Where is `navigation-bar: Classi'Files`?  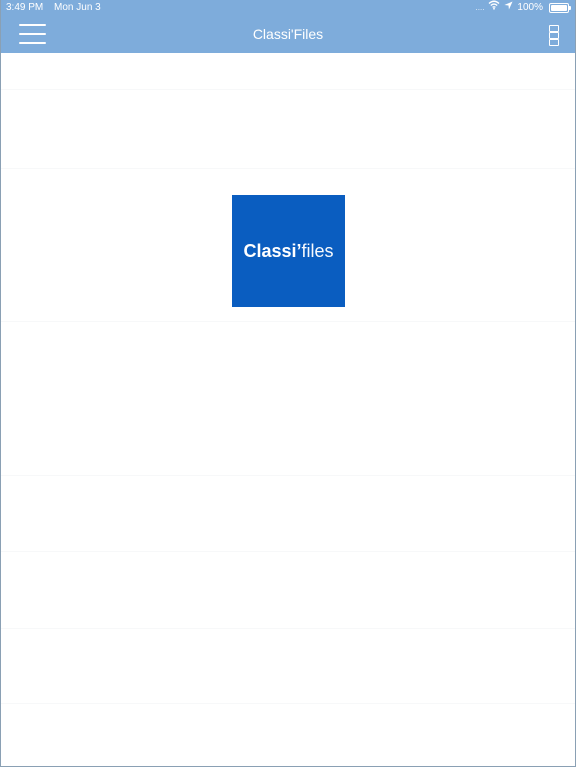 navigation-bar: Classi'Files is located at coordinates (288, 34).